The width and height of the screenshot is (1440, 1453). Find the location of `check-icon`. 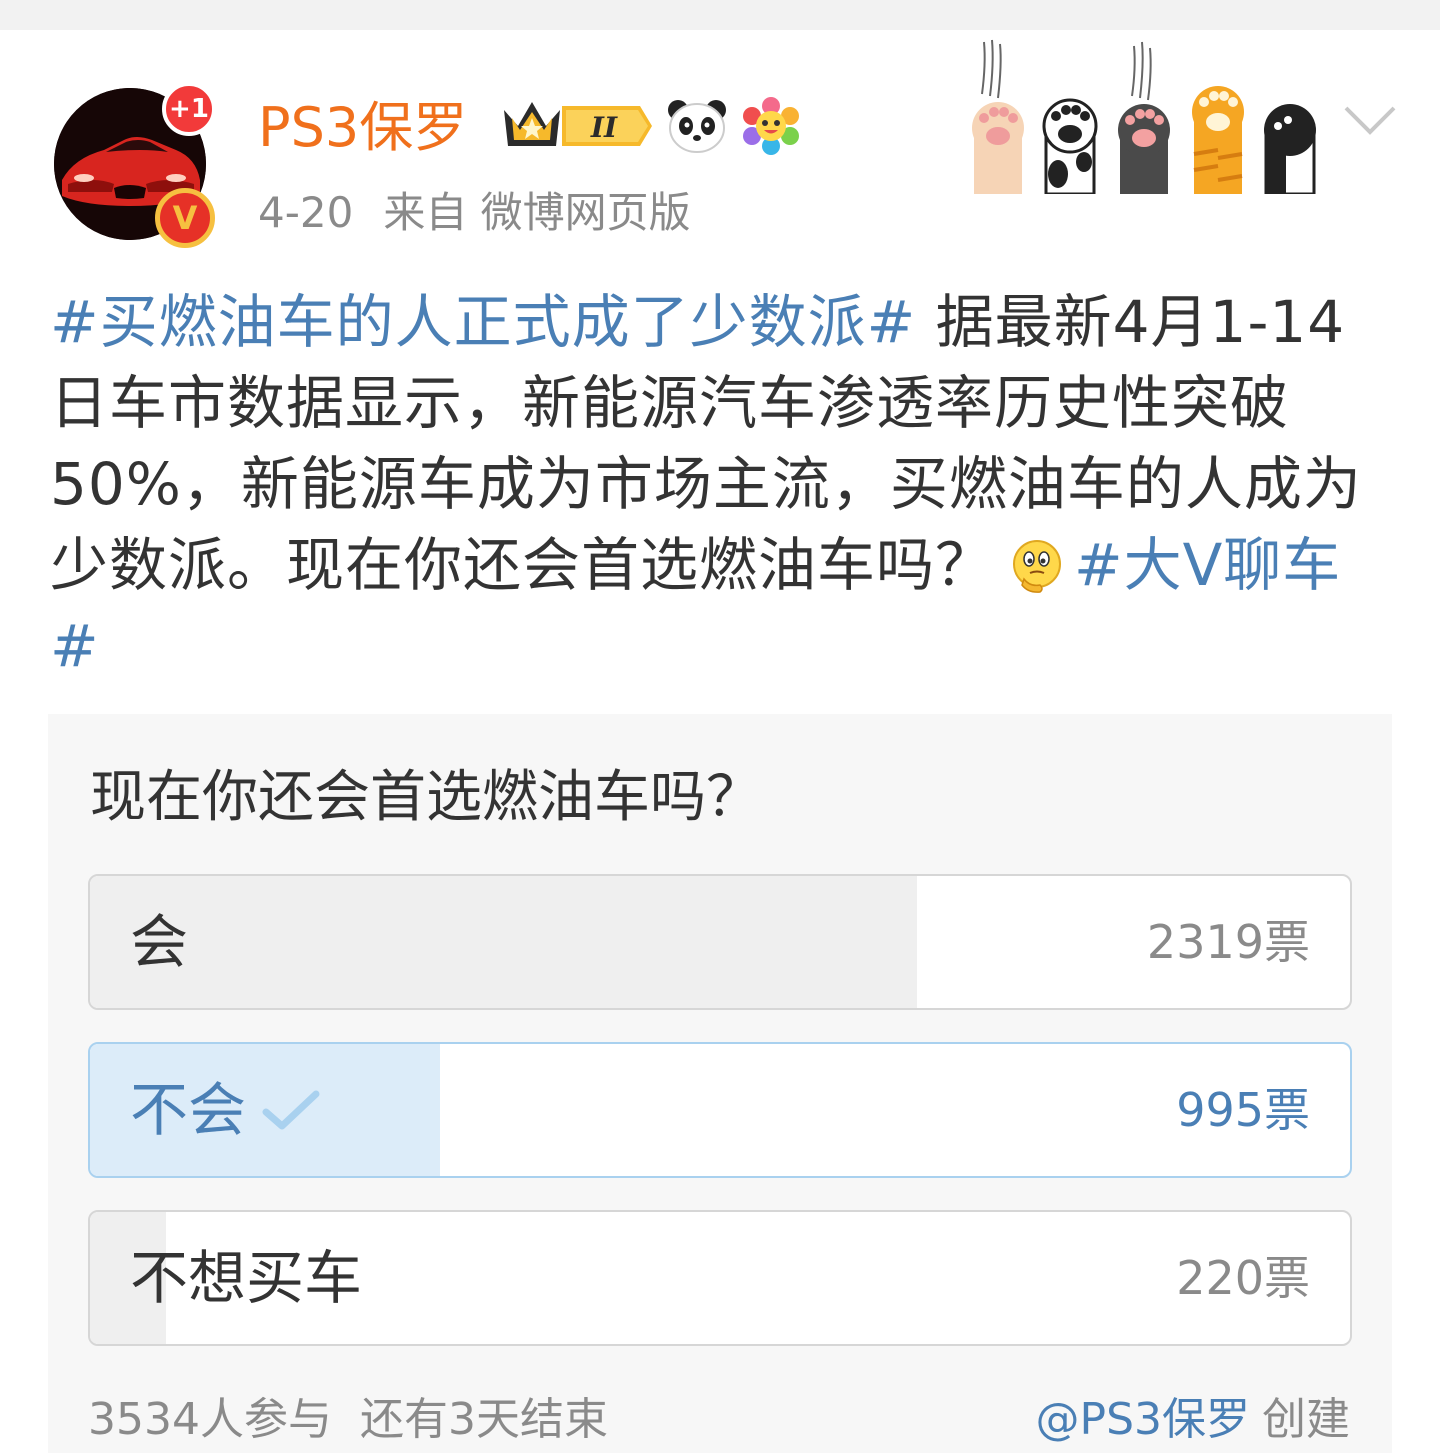

check-icon is located at coordinates (291, 1110).